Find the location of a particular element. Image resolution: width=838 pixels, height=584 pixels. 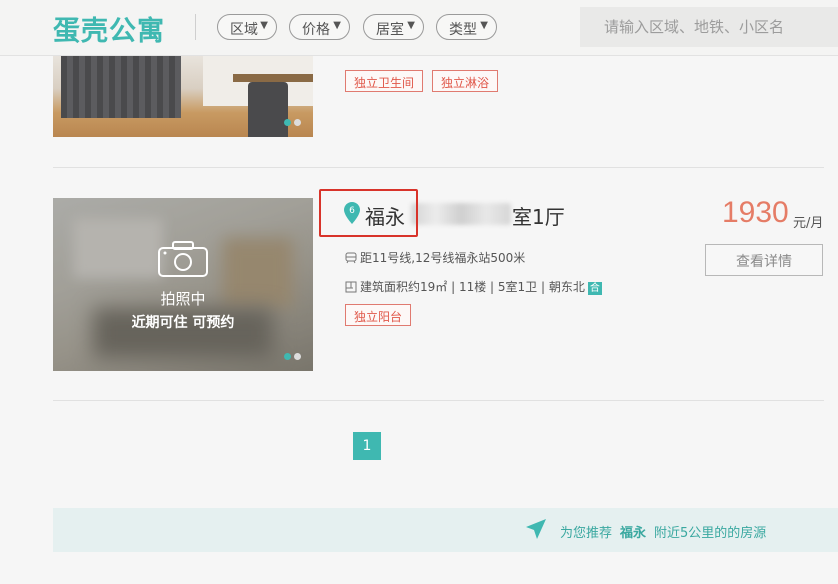

listing-room-type: 室1厅 is located at coordinates (538, 215).